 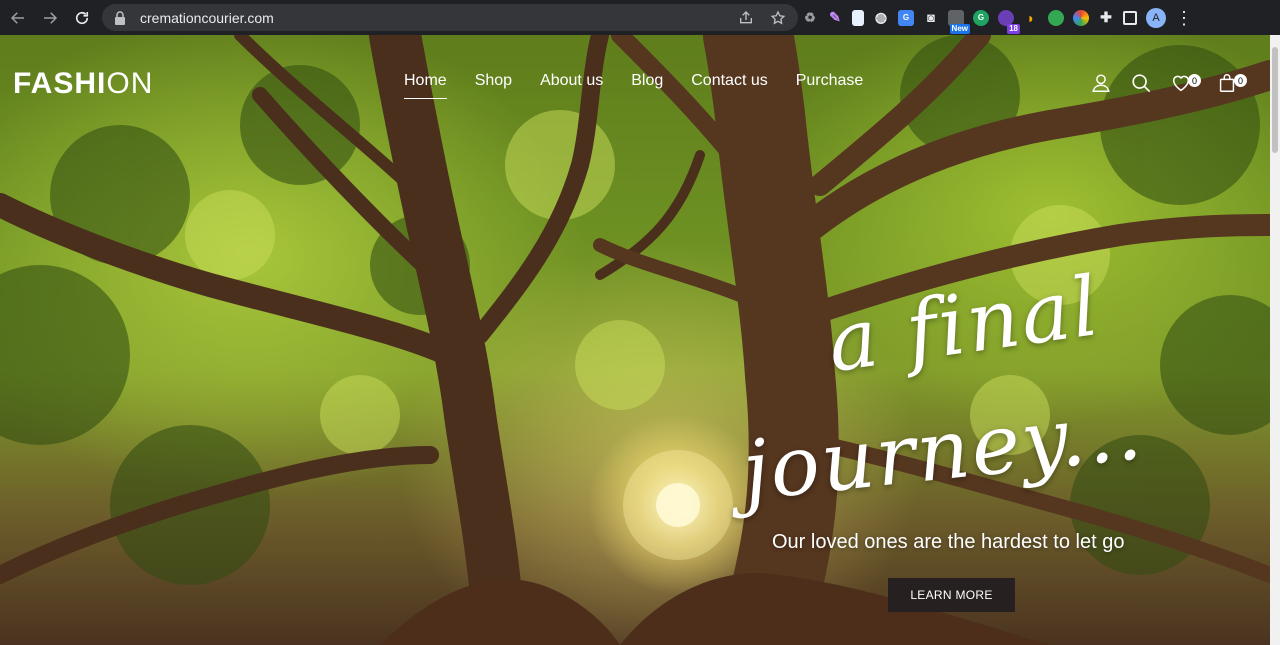 What do you see at coordinates (746, 18) in the screenshot?
I see `share-icon` at bounding box center [746, 18].